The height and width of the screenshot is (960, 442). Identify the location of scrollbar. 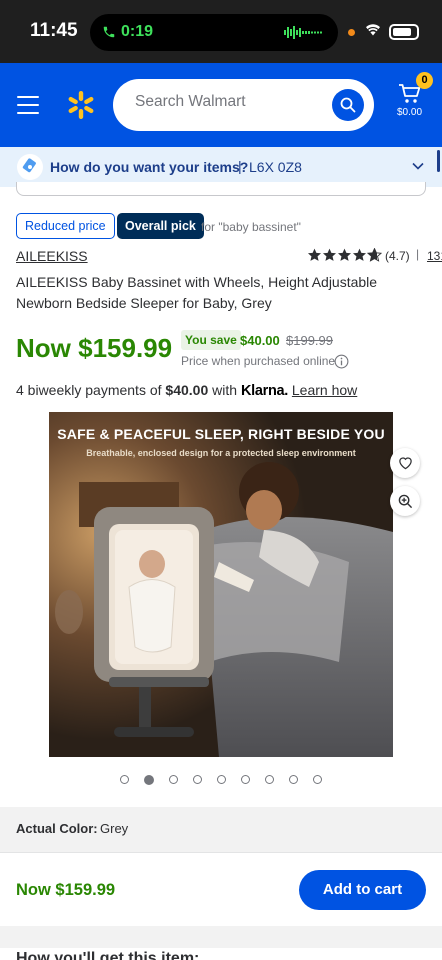
(438, 161).